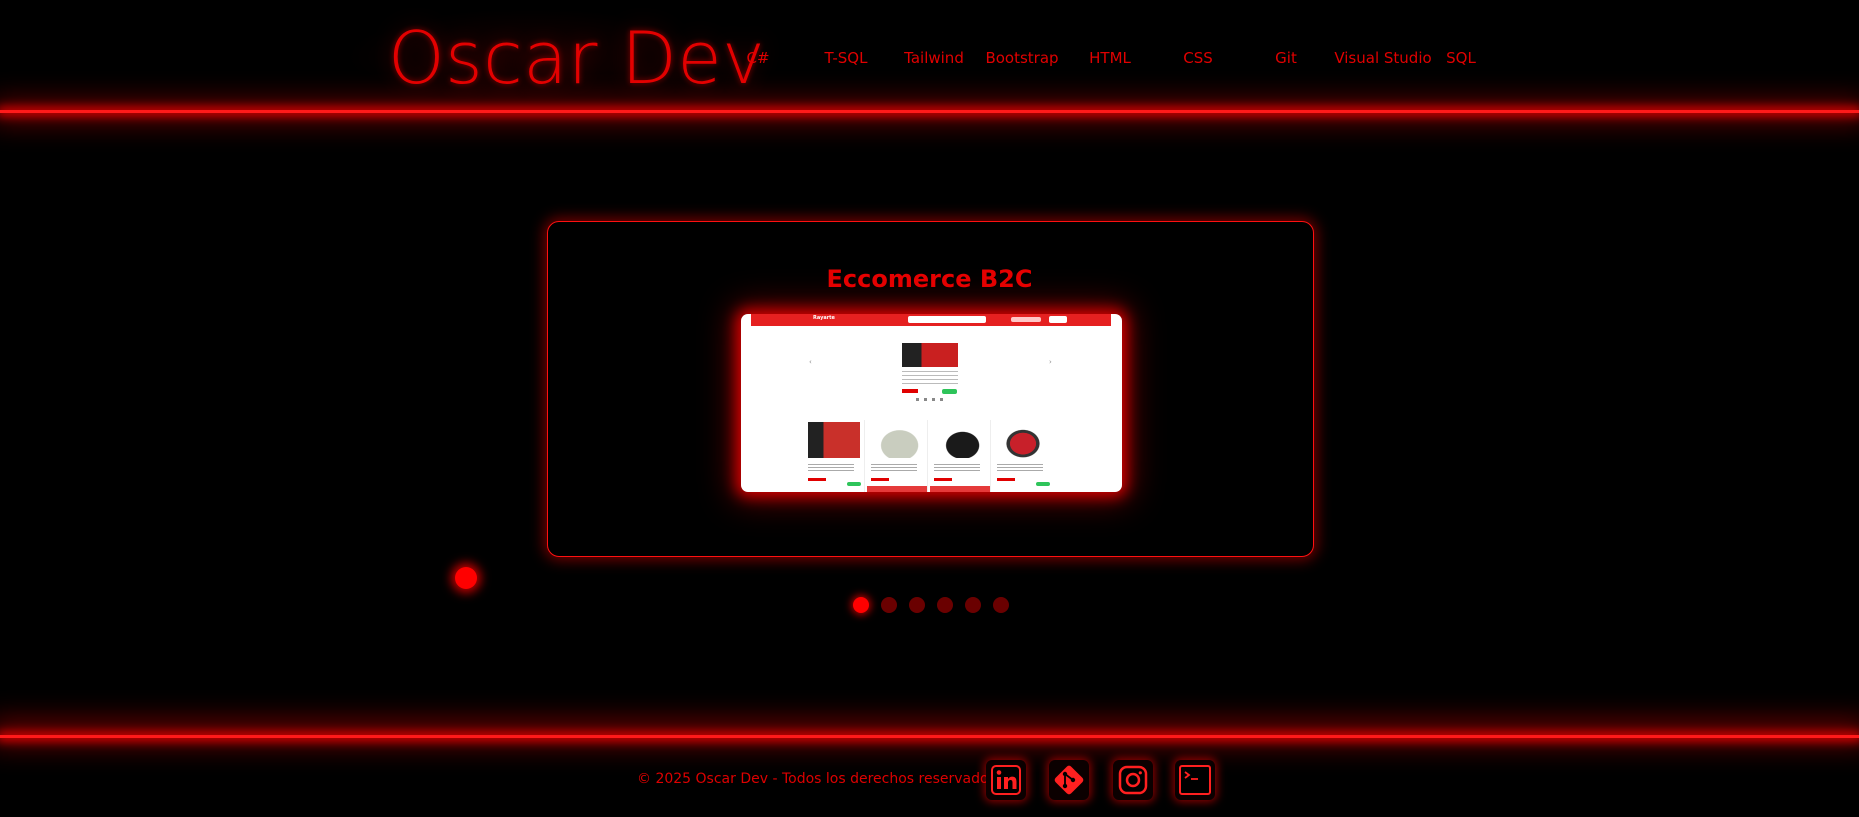  What do you see at coordinates (1058, 319) in the screenshot?
I see `preview-button` at bounding box center [1058, 319].